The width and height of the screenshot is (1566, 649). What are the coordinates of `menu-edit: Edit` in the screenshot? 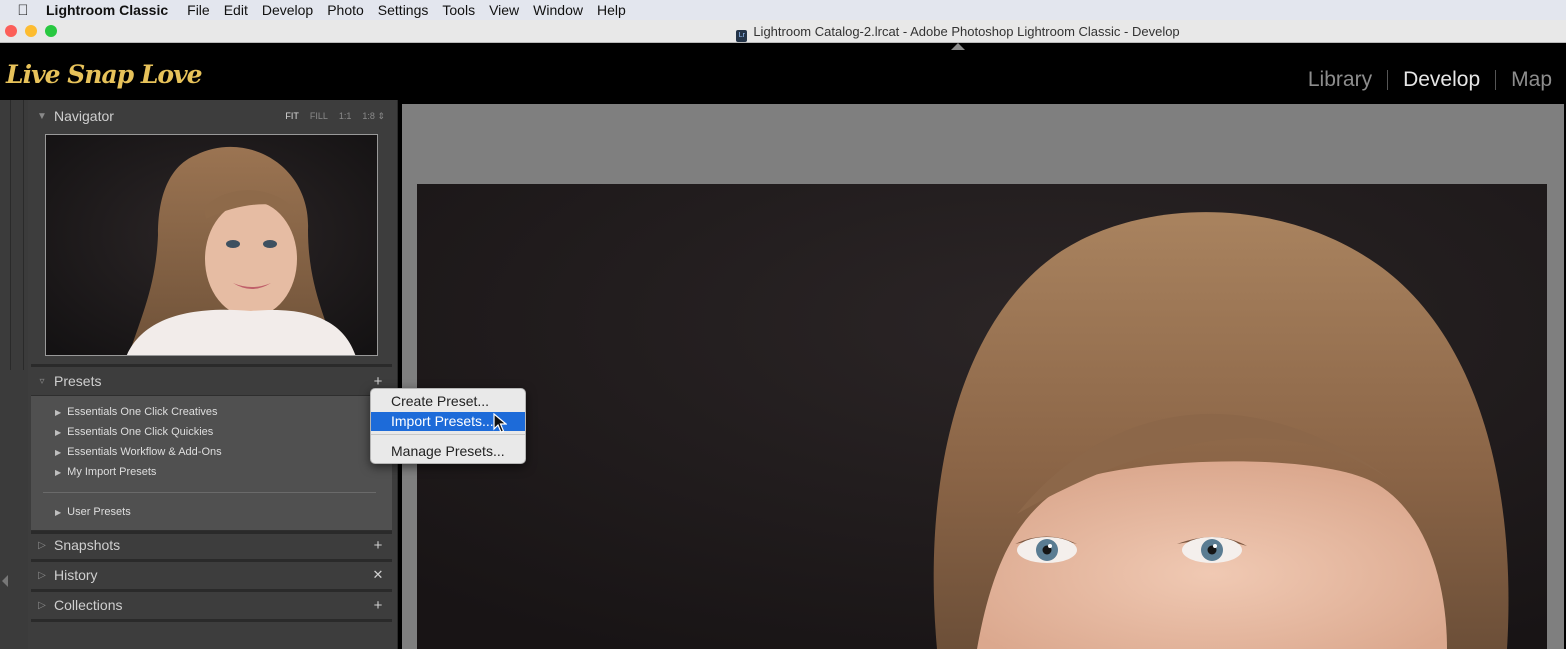 It's located at (236, 10).